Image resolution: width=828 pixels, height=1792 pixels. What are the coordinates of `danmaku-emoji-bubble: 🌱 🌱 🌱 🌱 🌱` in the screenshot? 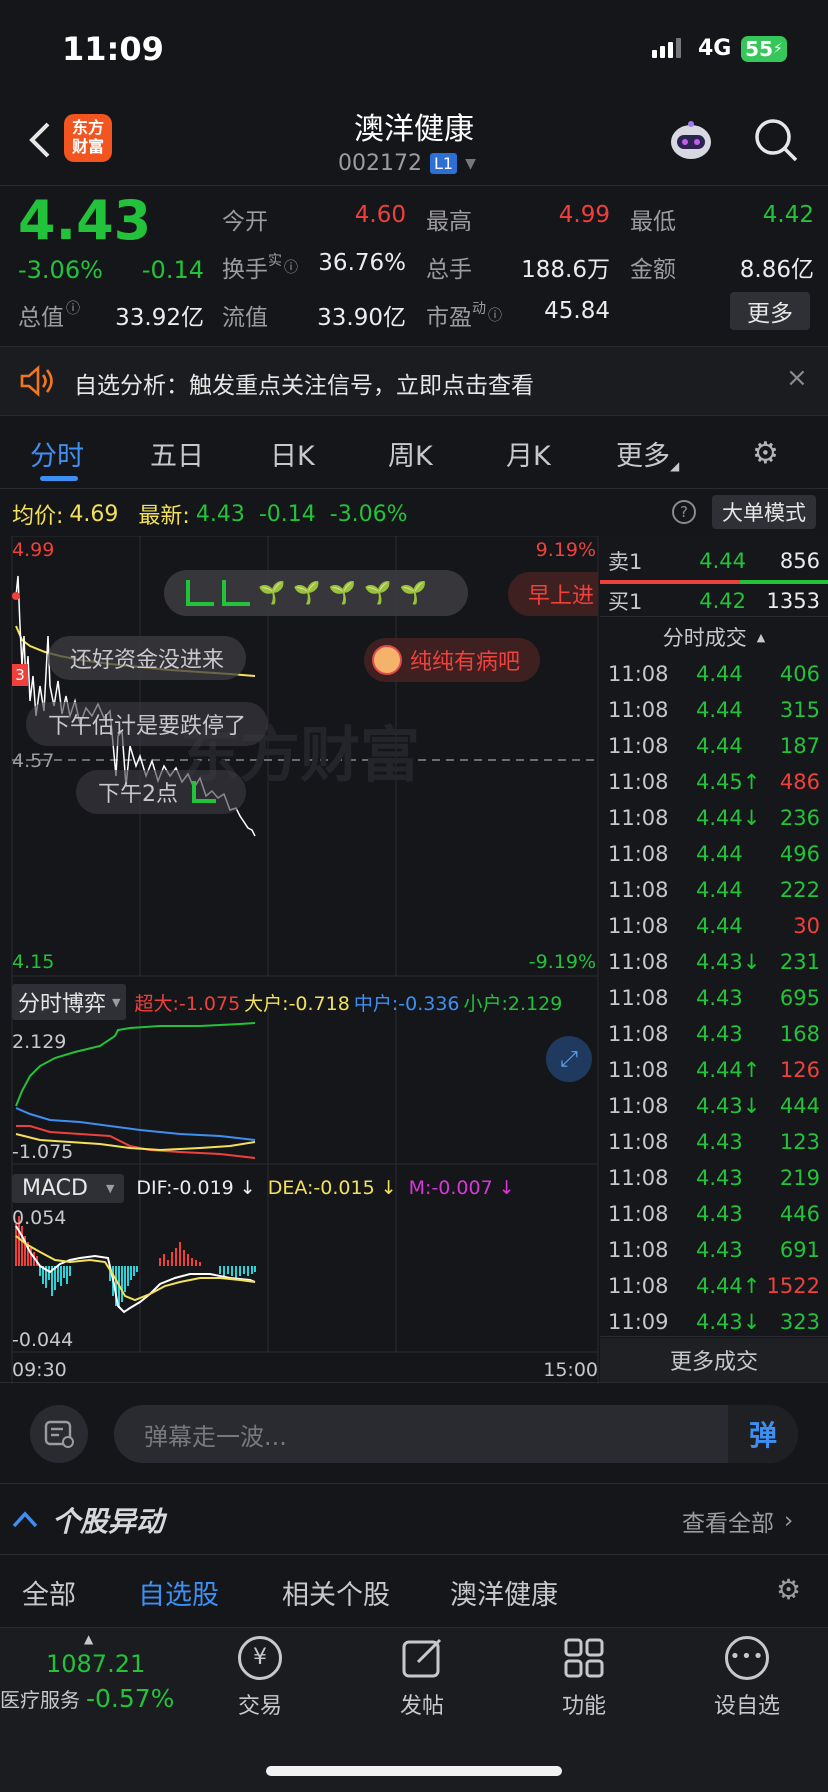 It's located at (316, 593).